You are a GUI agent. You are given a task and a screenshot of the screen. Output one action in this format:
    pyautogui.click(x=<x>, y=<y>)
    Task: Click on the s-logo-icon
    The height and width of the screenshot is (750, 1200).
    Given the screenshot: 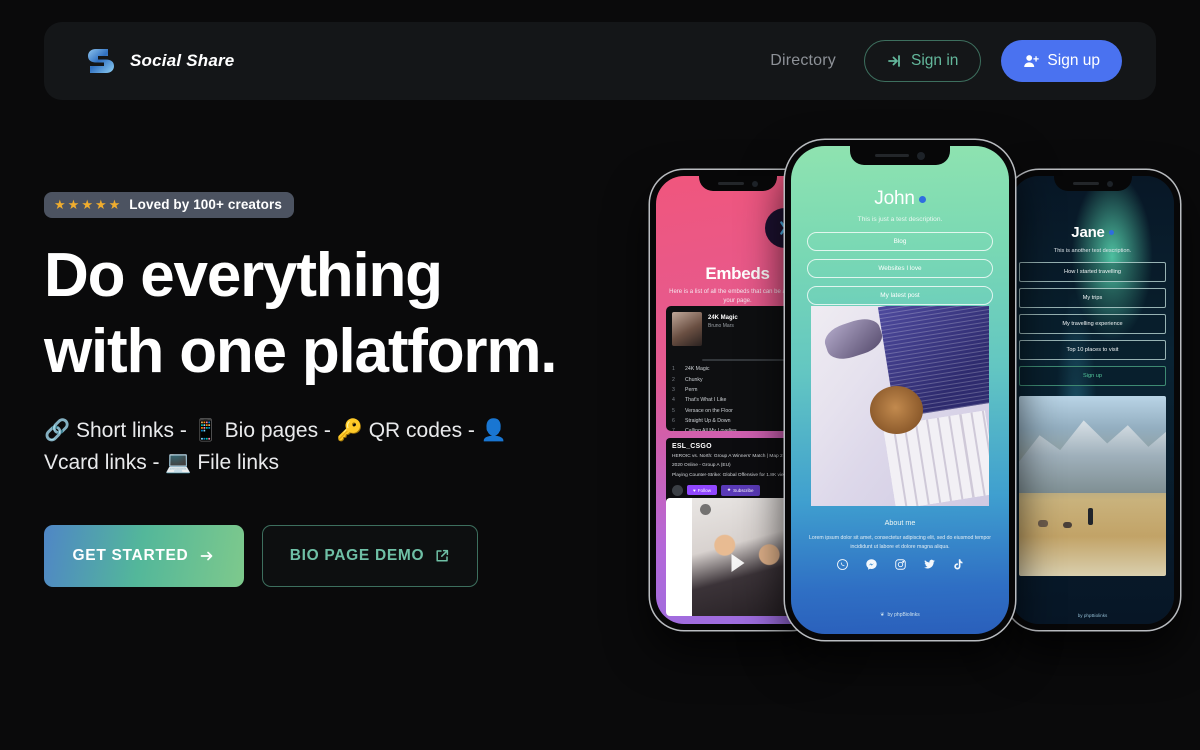 What is the action you would take?
    pyautogui.click(x=101, y=61)
    